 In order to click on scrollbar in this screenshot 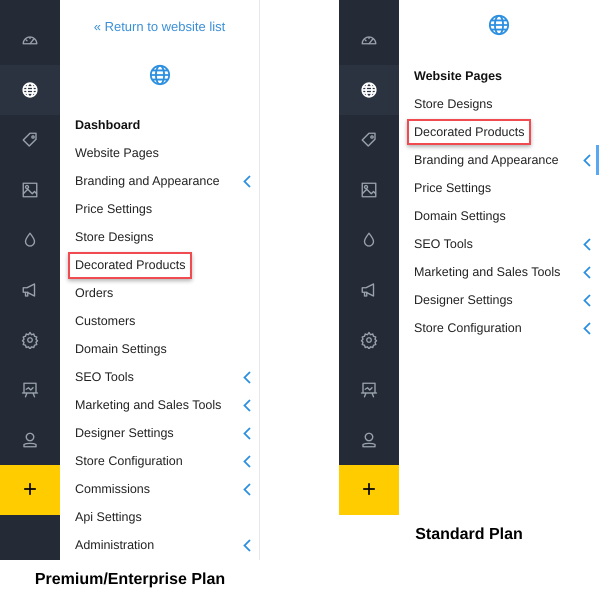, I will do `click(597, 160)`.